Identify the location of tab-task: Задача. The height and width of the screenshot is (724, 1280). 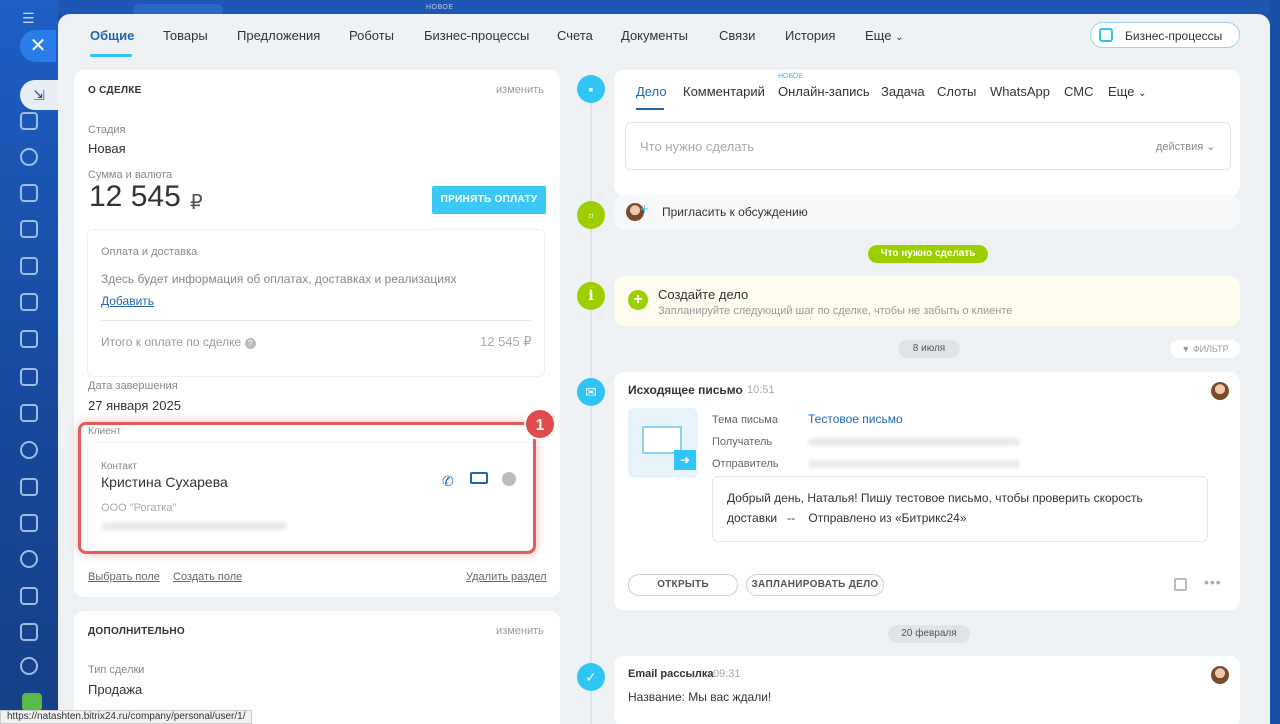
(903, 91).